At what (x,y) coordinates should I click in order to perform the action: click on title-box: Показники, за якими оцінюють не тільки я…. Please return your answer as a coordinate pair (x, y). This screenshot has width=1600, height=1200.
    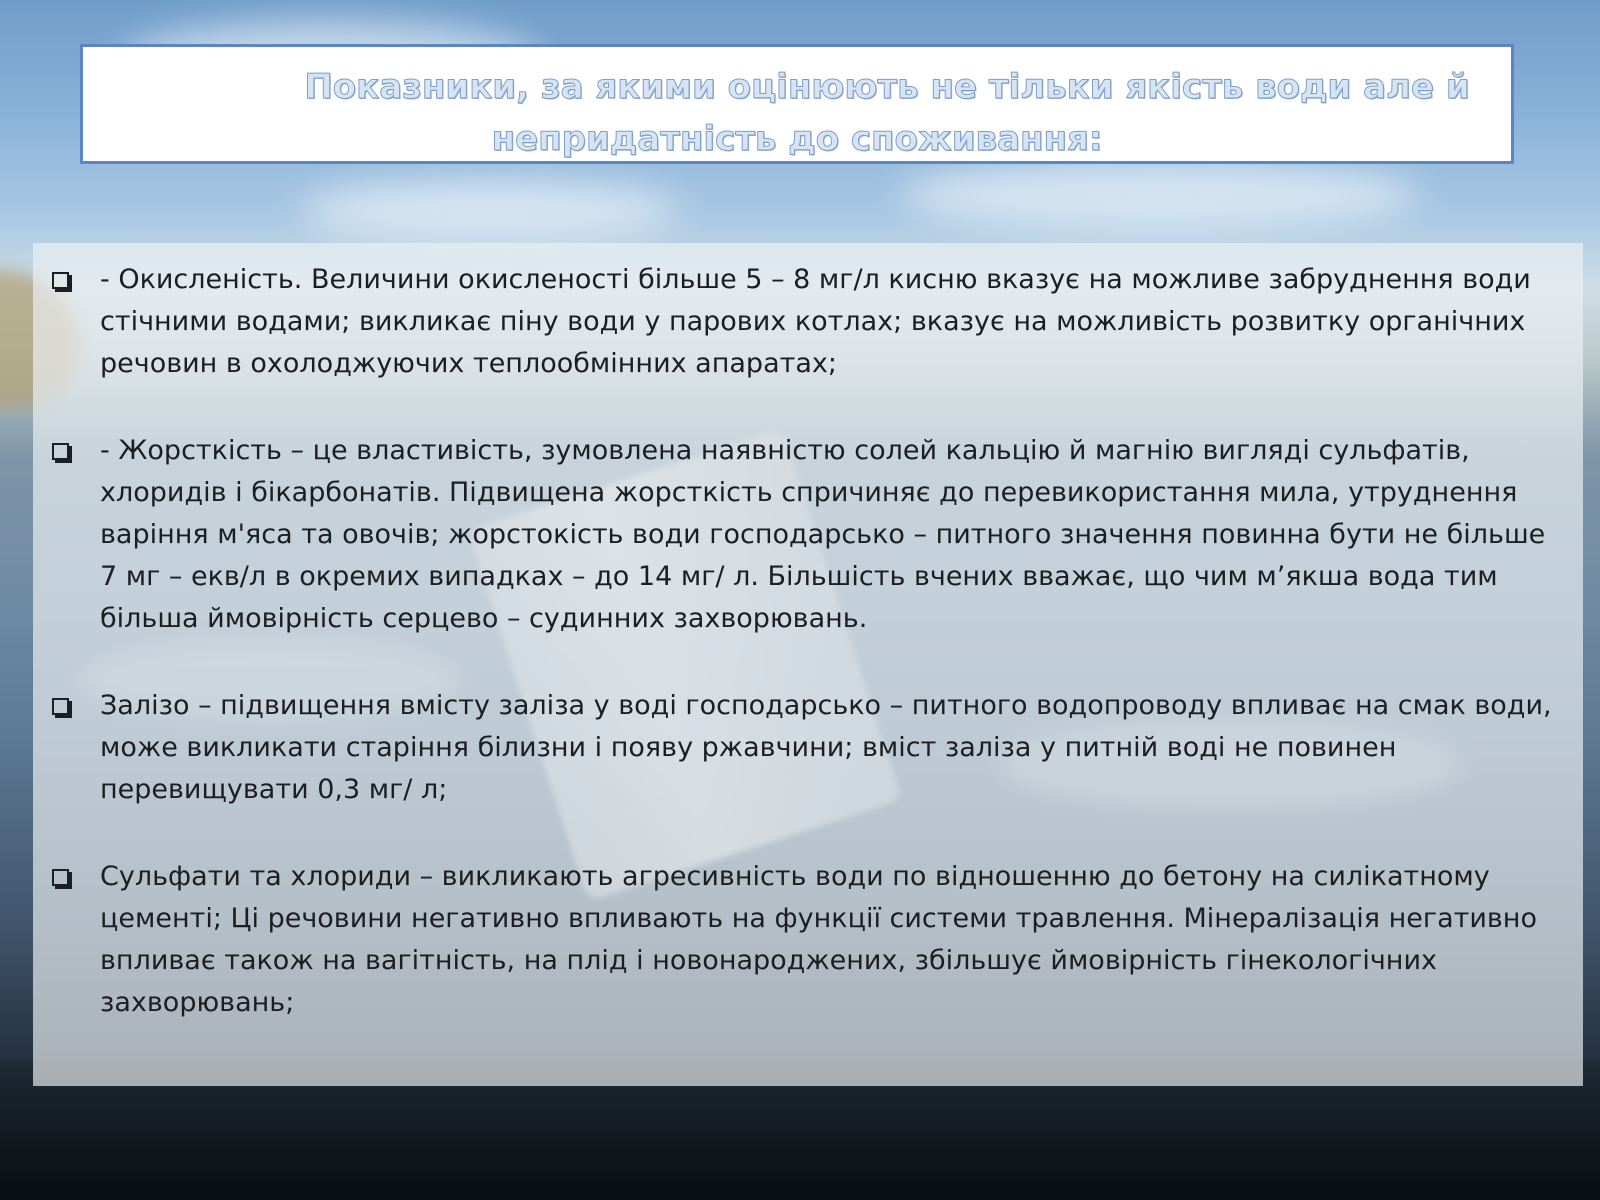
    Looking at the image, I should click on (797, 104).